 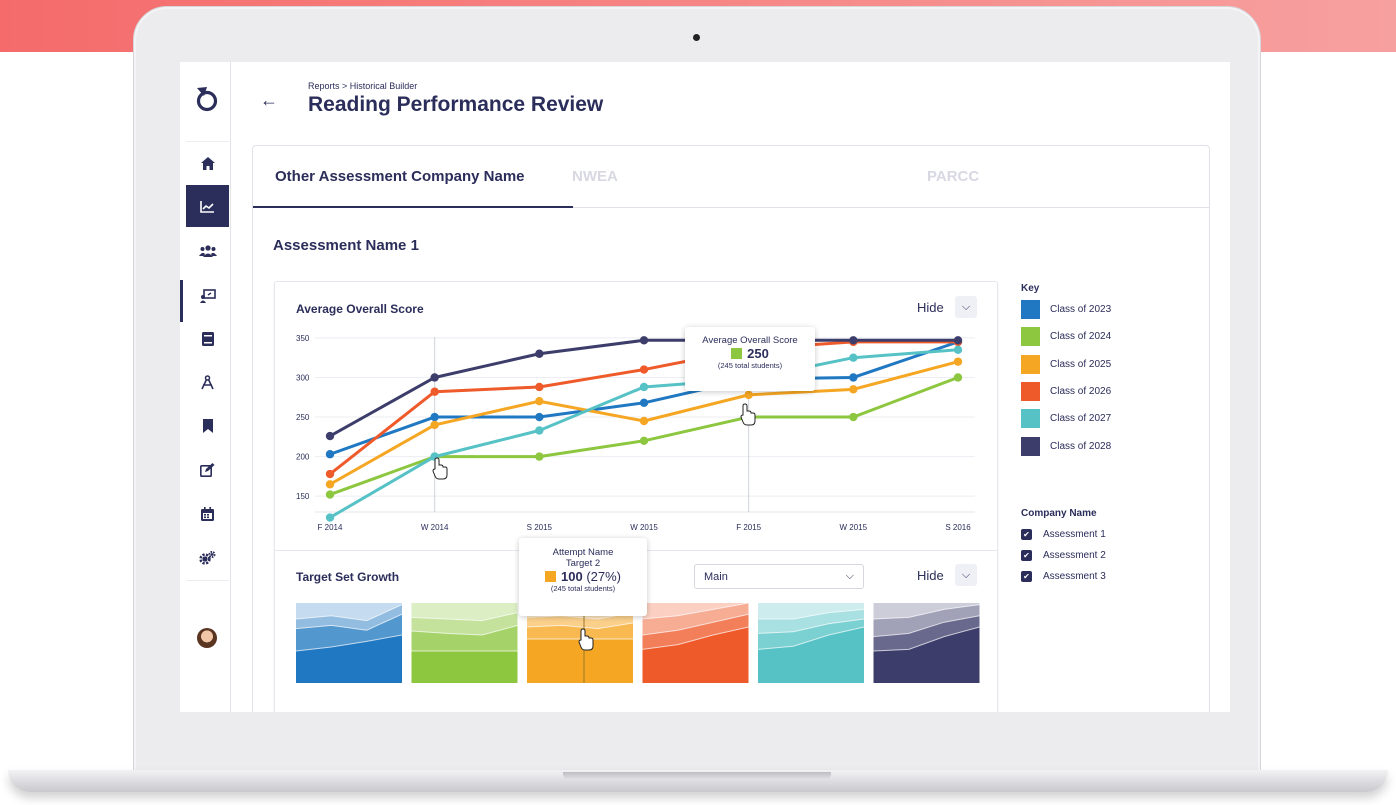 I want to click on sidebar-item-settings, so click(x=207, y=558).